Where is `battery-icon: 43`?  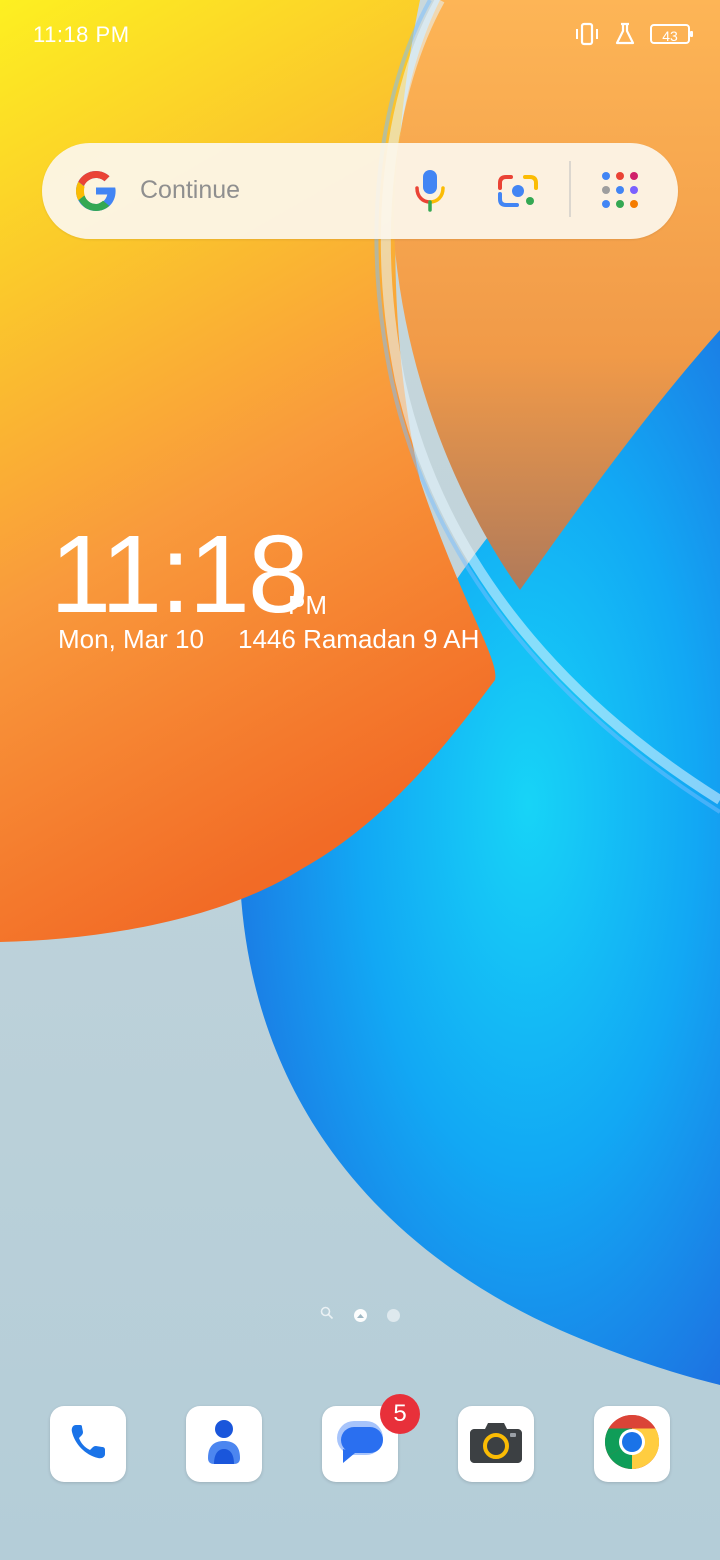 battery-icon: 43 is located at coordinates (671, 34).